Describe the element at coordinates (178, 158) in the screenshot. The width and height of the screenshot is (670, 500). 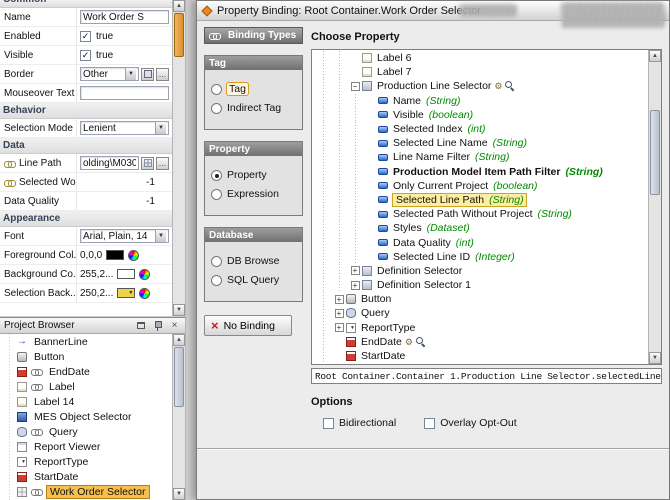
I see `property-scrollbar: ▲ ▼` at that location.